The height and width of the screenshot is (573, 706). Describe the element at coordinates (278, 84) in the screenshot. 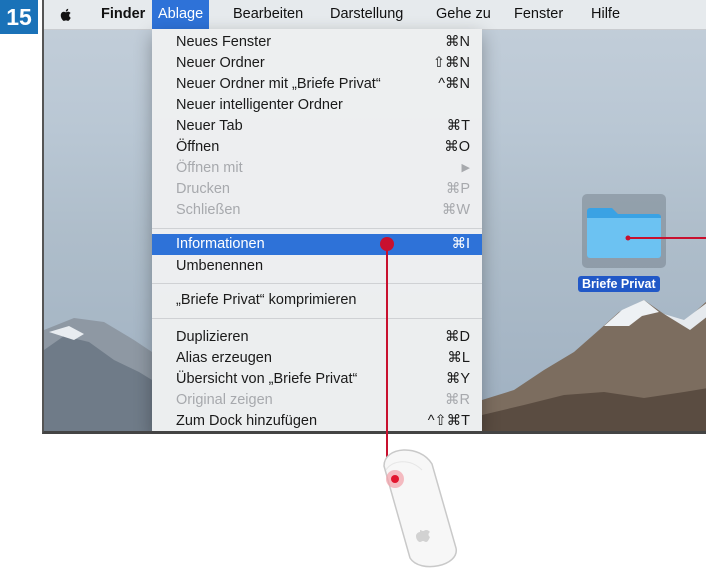

I see `menu-item-label: Neuer Ordner mit „Briefe Privat“` at that location.